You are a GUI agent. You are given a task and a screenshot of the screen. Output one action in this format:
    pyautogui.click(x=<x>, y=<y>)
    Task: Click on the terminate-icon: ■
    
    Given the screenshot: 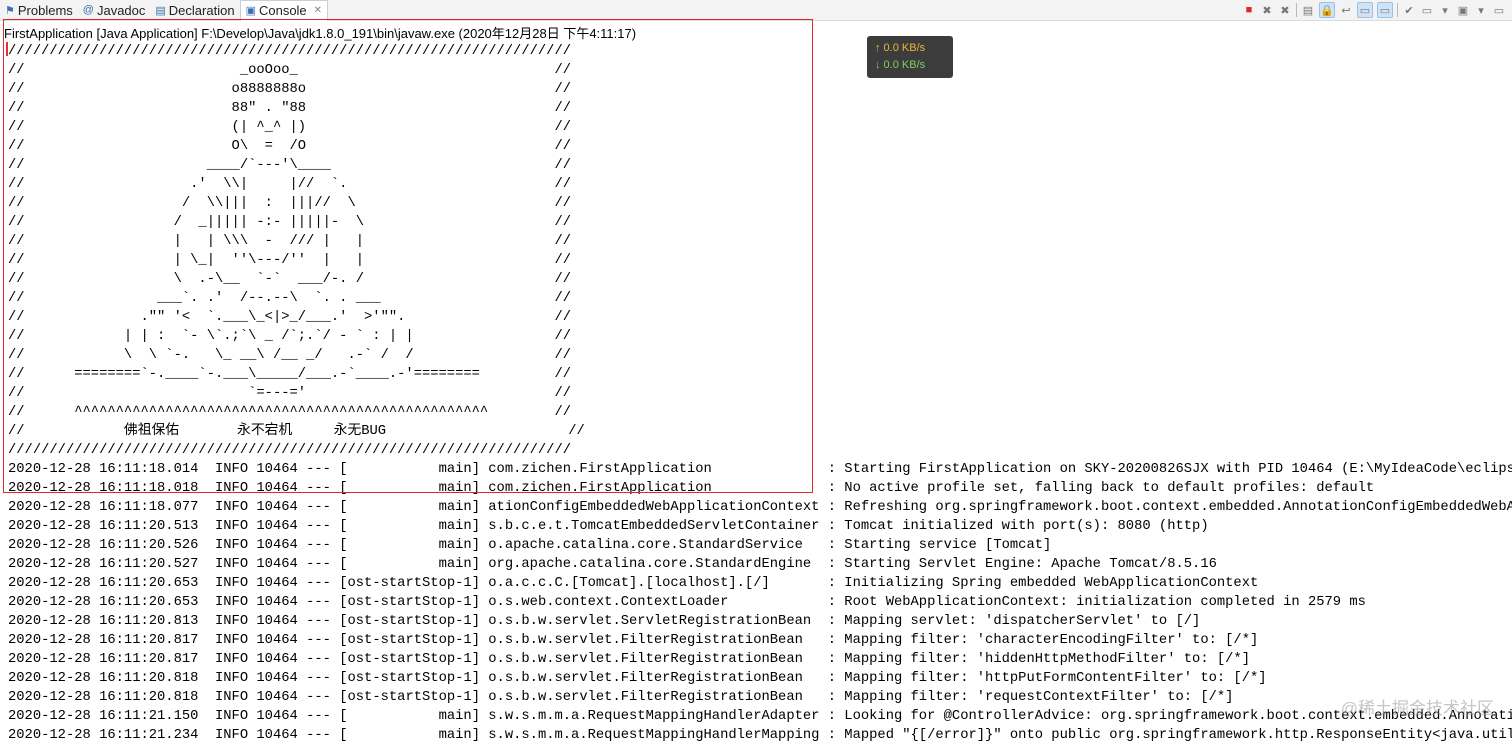 What is the action you would take?
    pyautogui.click(x=1249, y=10)
    